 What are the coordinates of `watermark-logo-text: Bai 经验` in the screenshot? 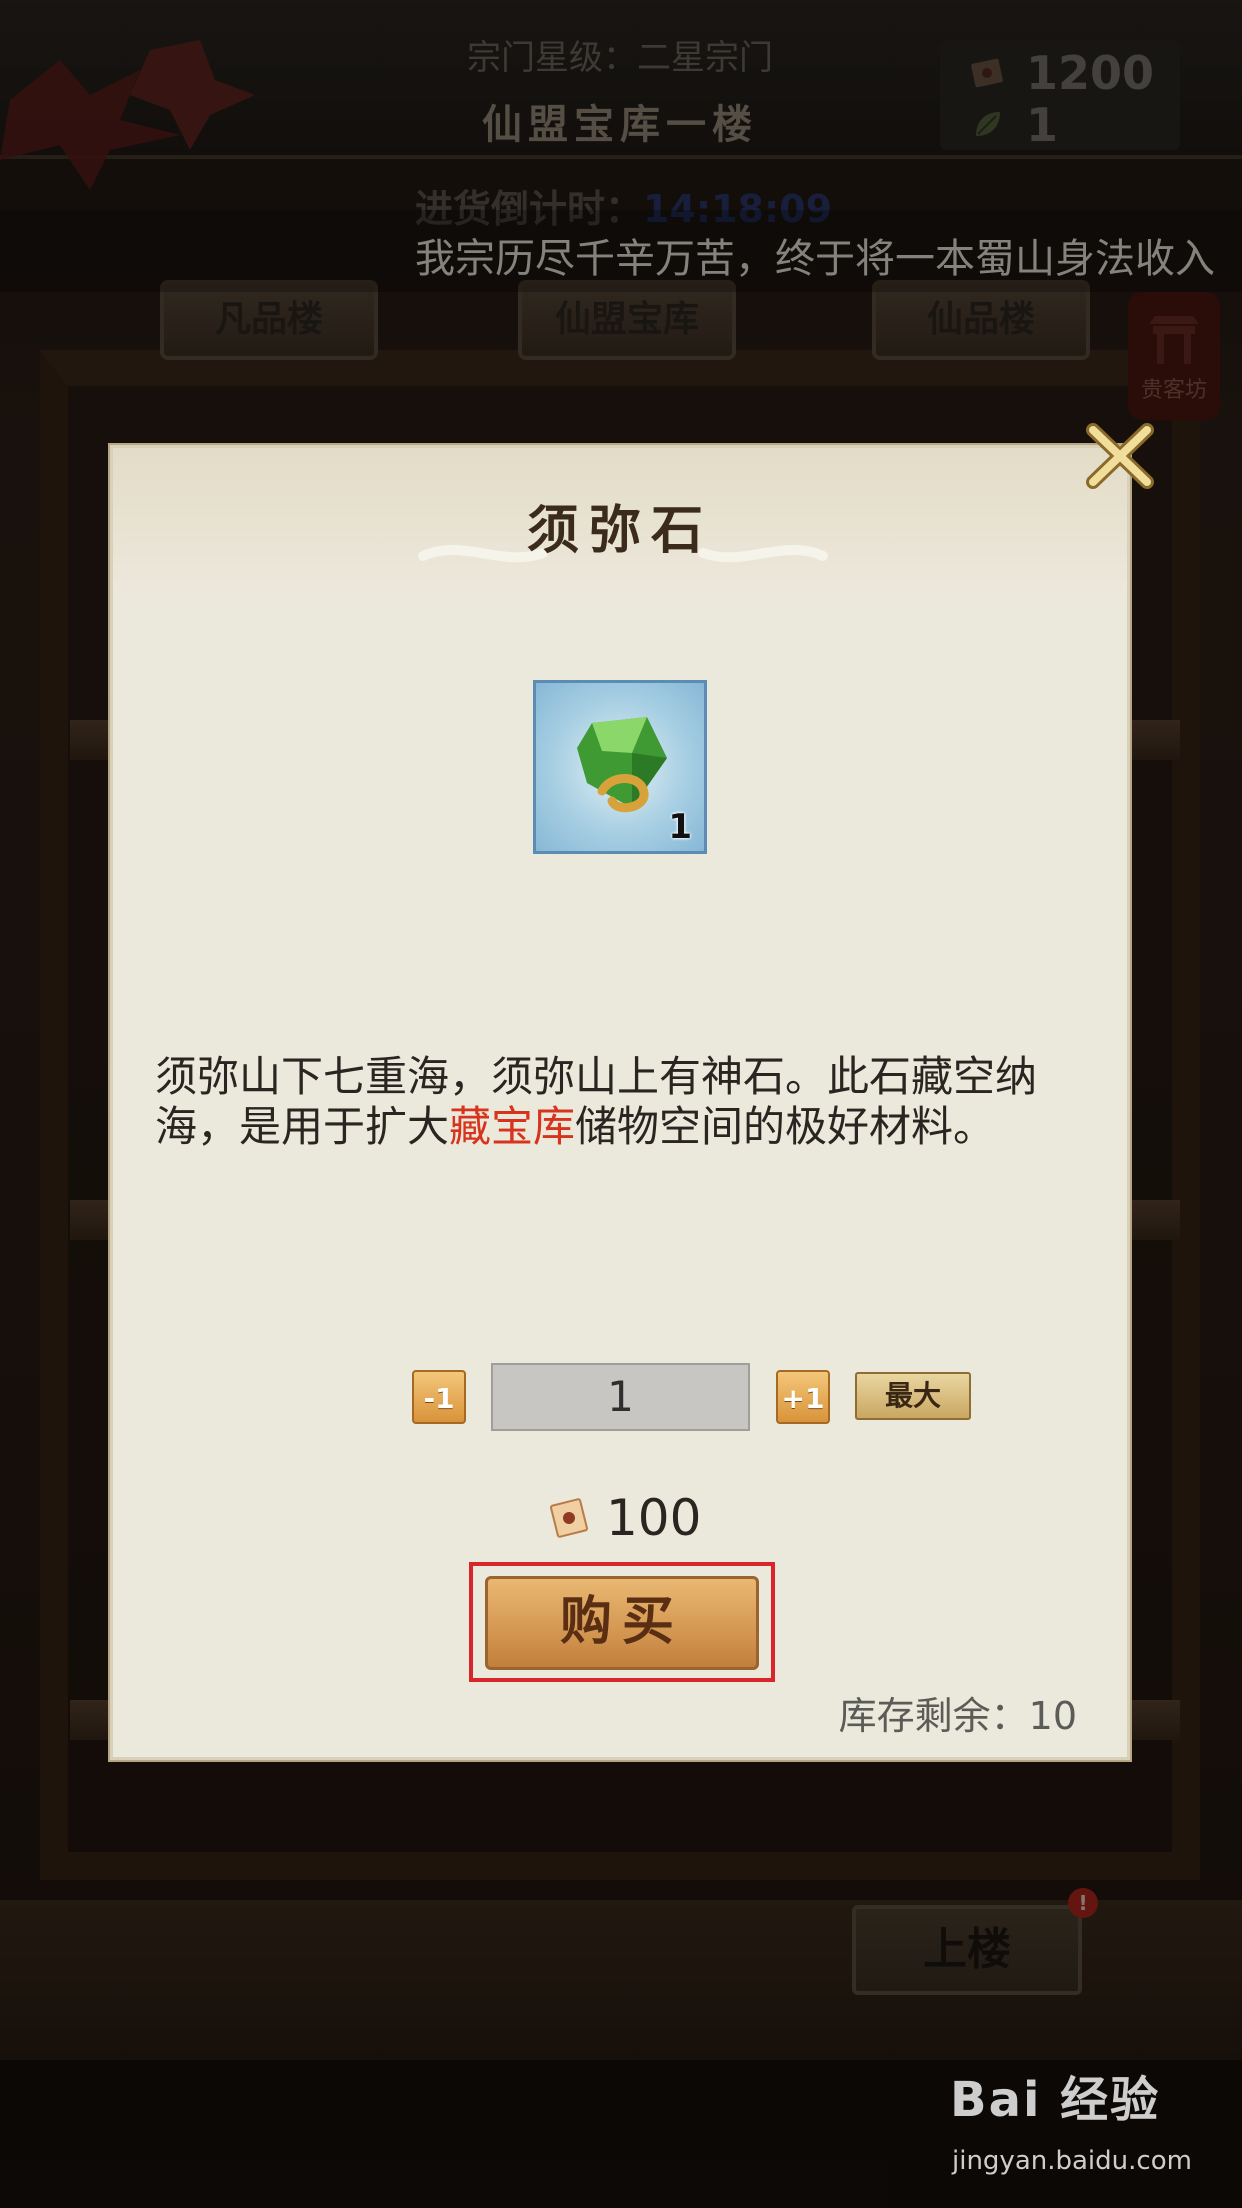 It's located at (1055, 2100).